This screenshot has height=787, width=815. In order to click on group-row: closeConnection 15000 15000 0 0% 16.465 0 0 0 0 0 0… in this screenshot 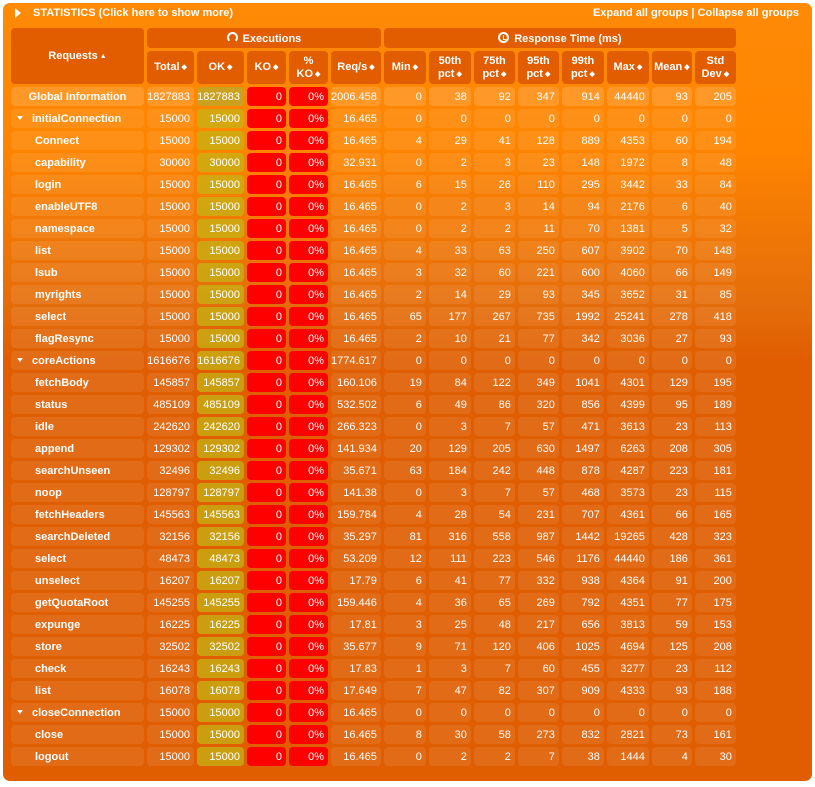, I will do `click(373, 712)`.